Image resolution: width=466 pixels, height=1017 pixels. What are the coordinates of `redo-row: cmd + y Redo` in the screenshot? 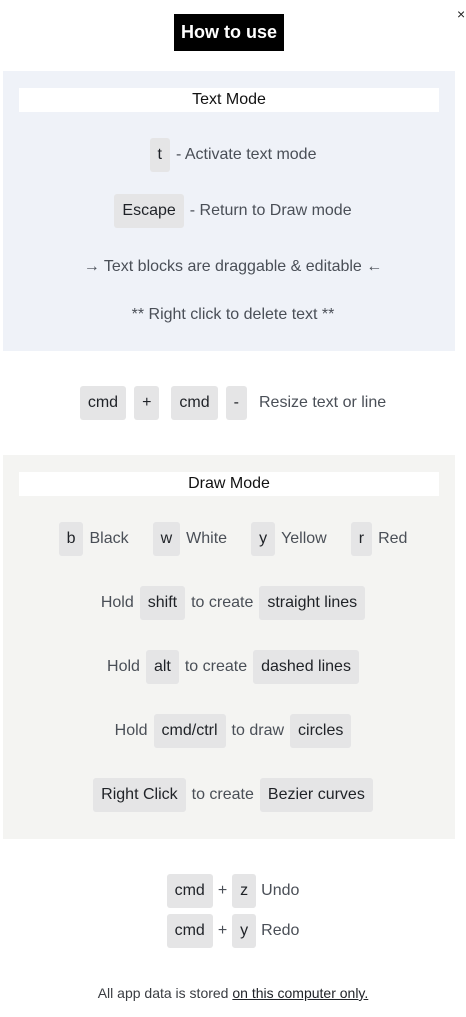 It's located at (233, 931).